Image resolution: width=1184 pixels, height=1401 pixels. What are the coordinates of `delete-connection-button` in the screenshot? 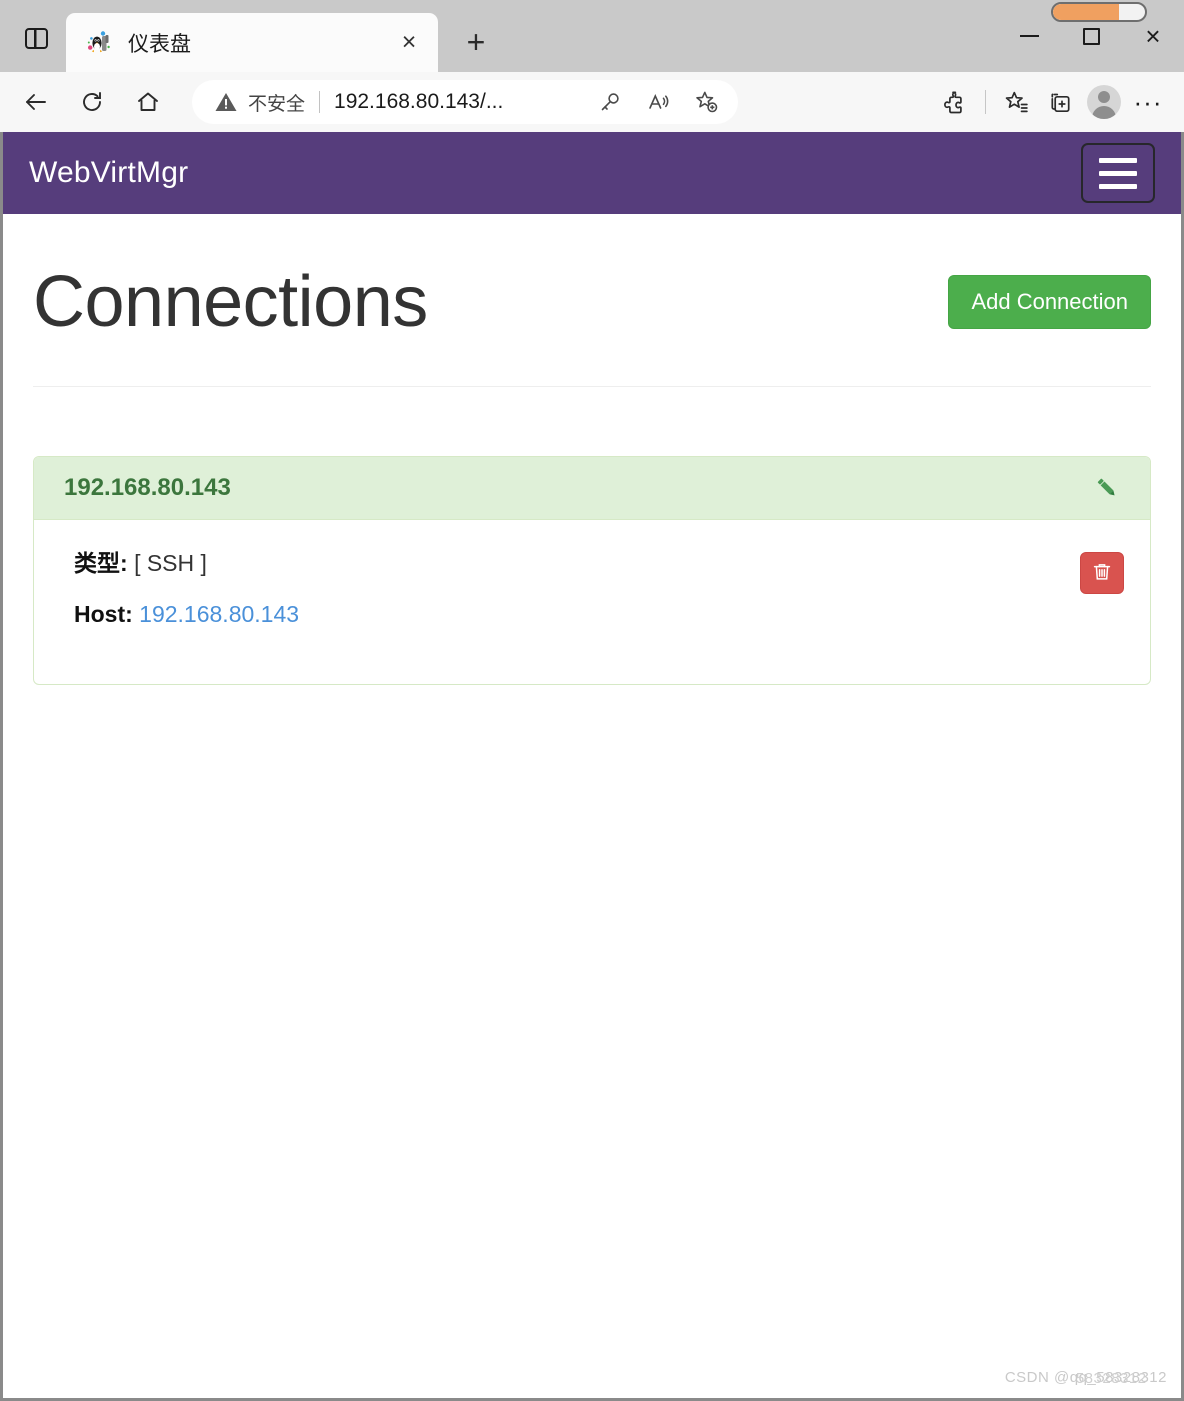 It's located at (1102, 573).